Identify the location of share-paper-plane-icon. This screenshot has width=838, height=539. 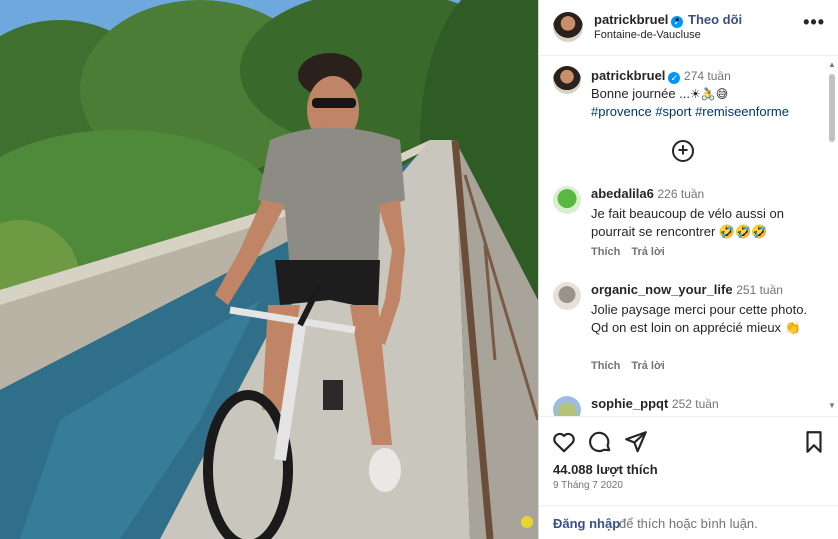
(636, 442).